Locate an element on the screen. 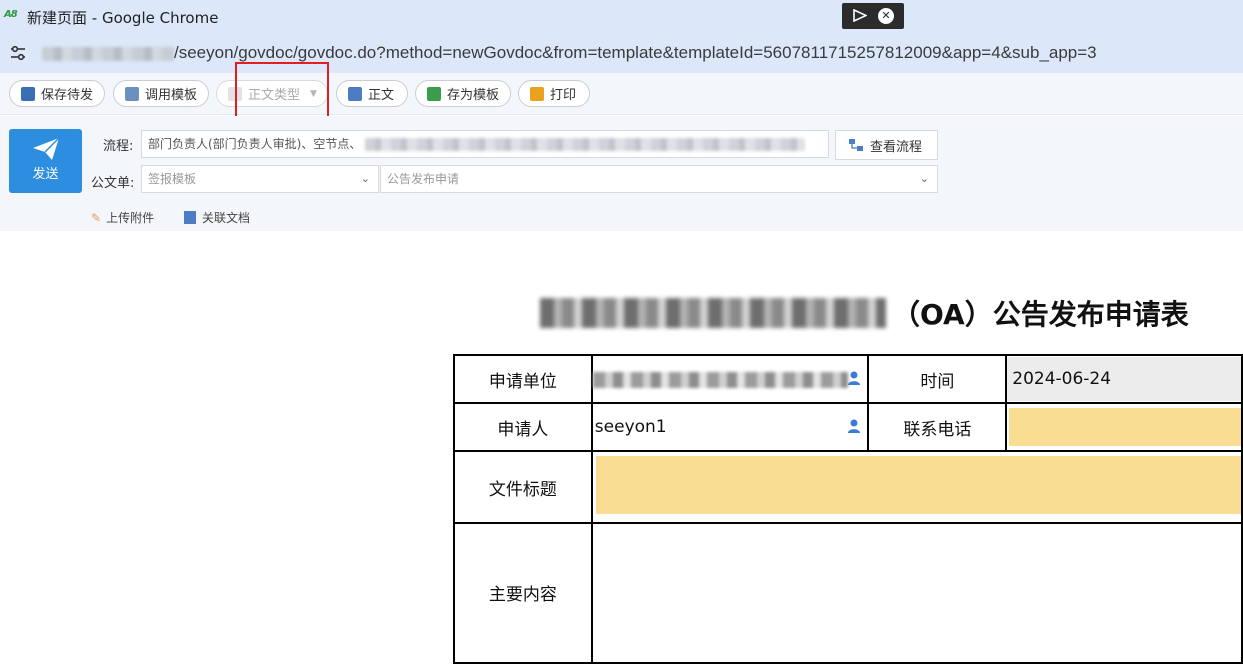 This screenshot has width=1243, height=664. apply-unit-field is located at coordinates (730, 379).